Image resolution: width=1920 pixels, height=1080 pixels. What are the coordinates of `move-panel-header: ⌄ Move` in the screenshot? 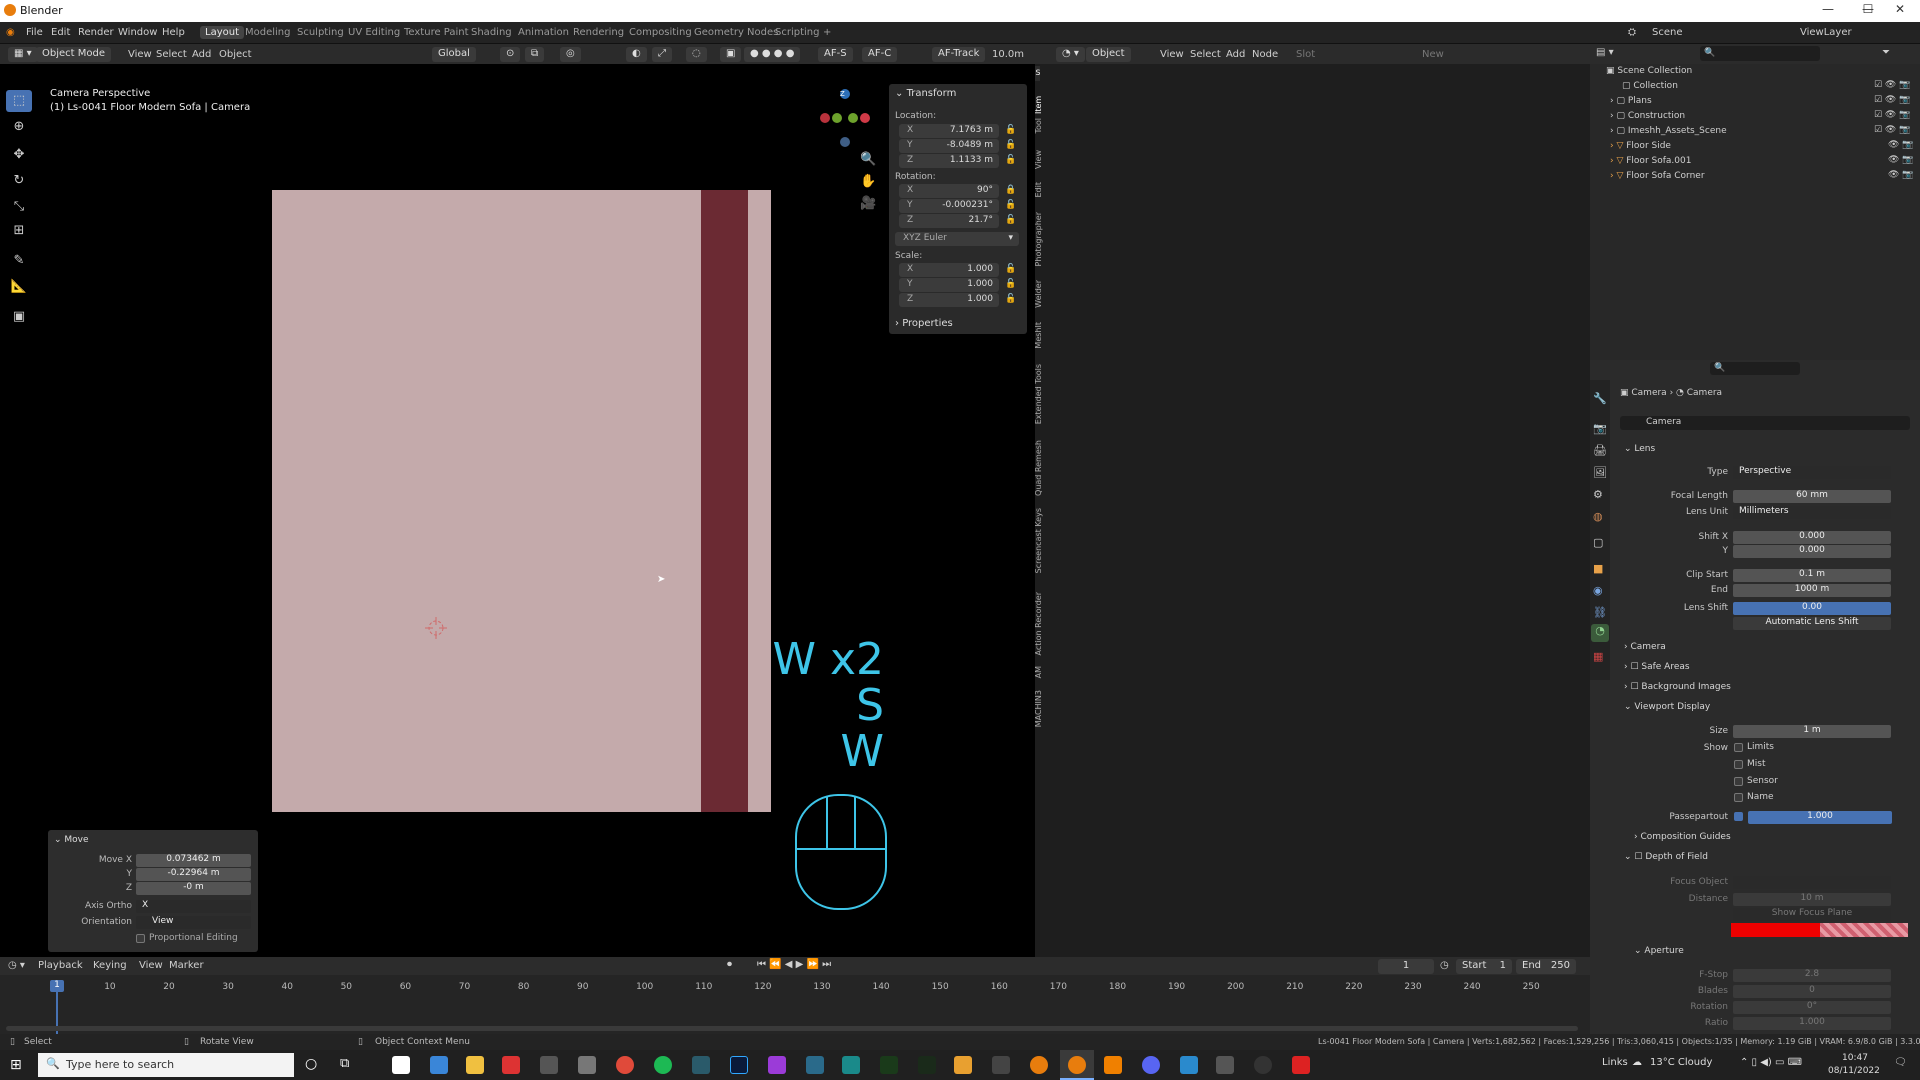 It's located at (71, 840).